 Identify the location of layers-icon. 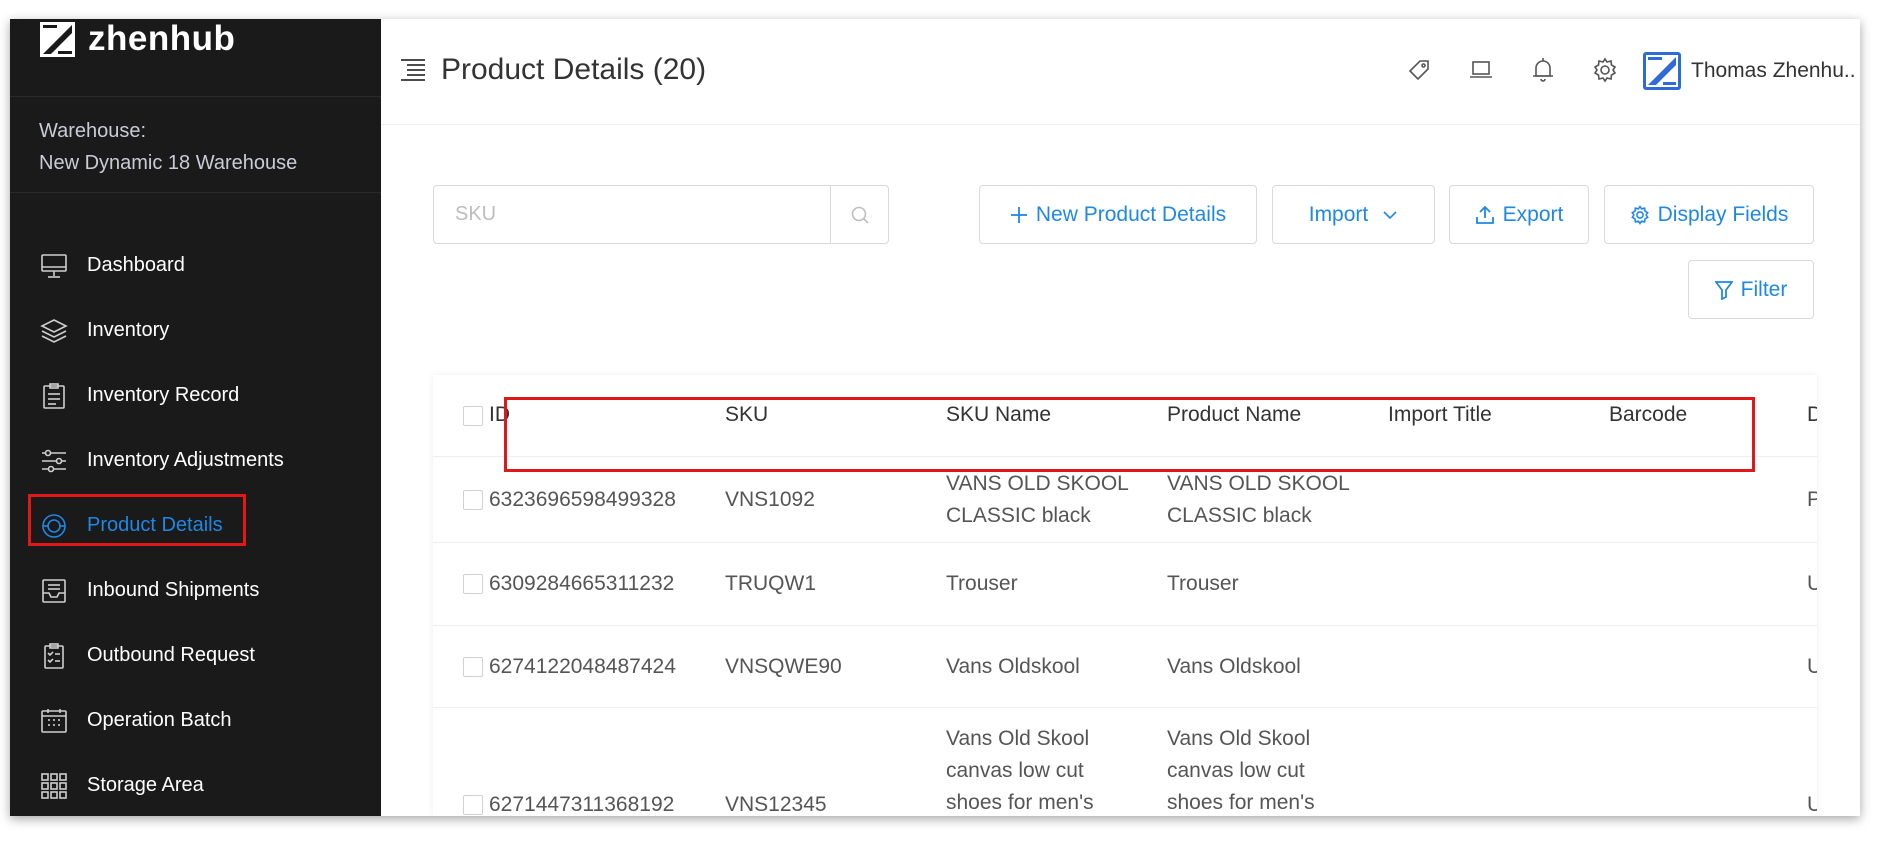
(54, 331).